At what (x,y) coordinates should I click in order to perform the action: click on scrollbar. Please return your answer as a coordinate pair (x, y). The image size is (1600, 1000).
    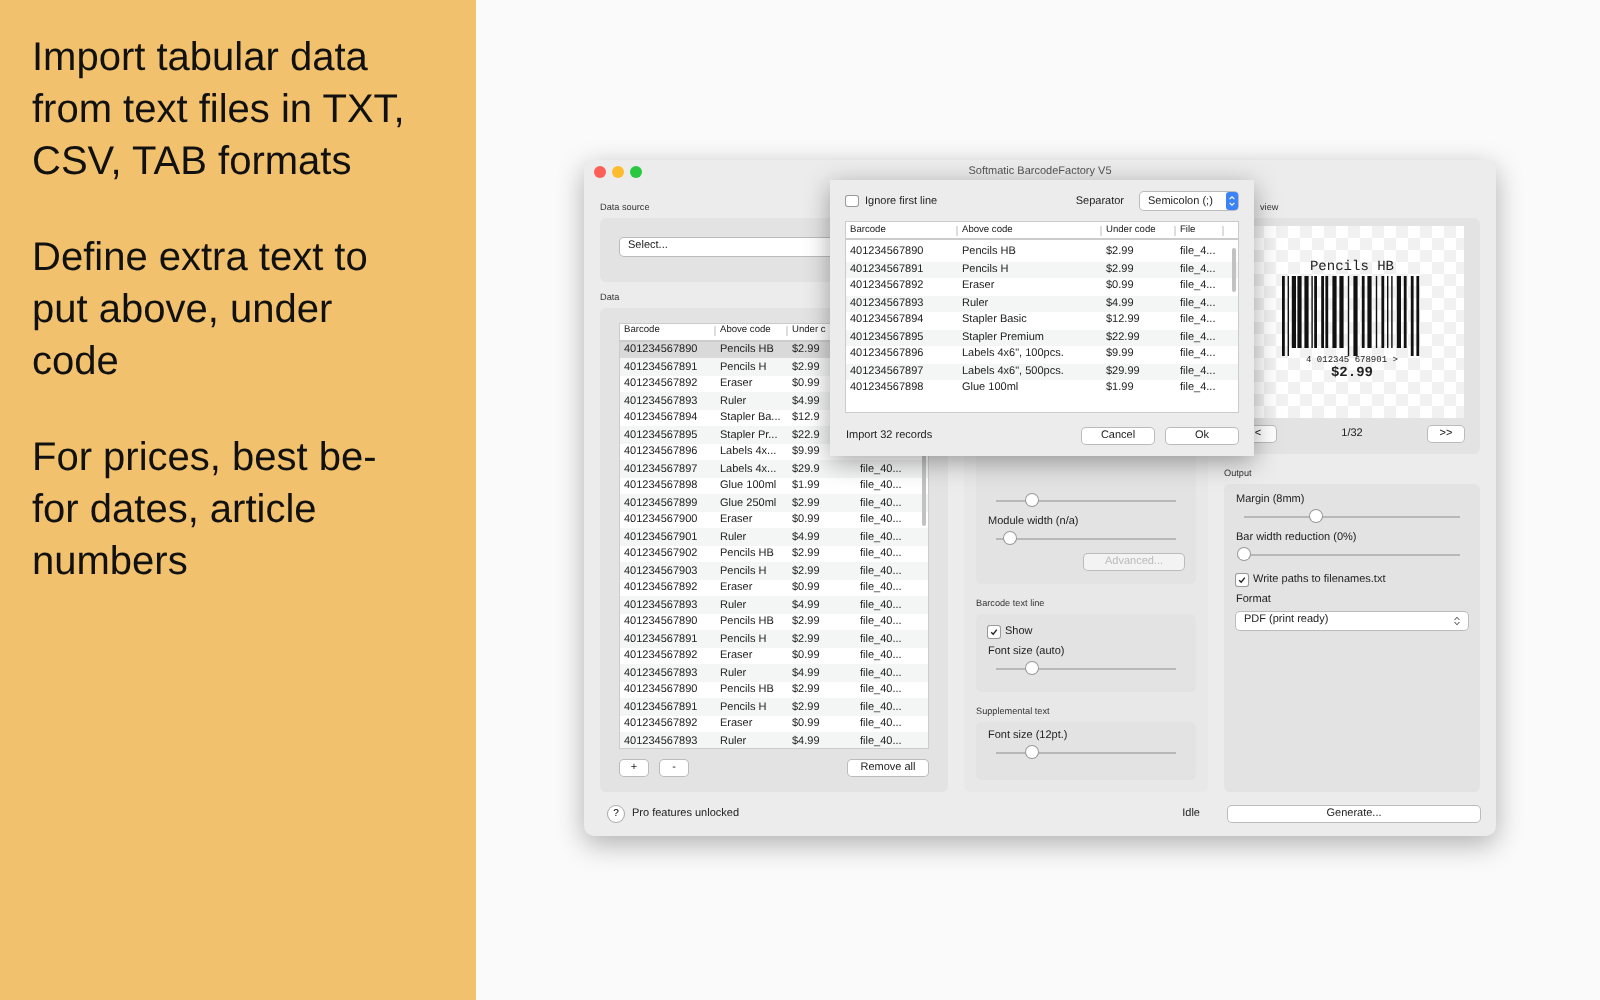
    Looking at the image, I should click on (1233, 270).